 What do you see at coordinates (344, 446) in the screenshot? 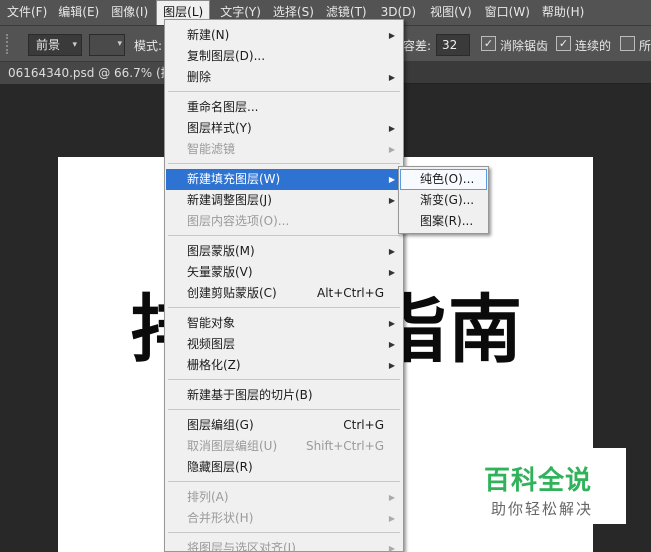
I see `menu-item-shortcut: Shift+Ctrl+G` at bounding box center [344, 446].